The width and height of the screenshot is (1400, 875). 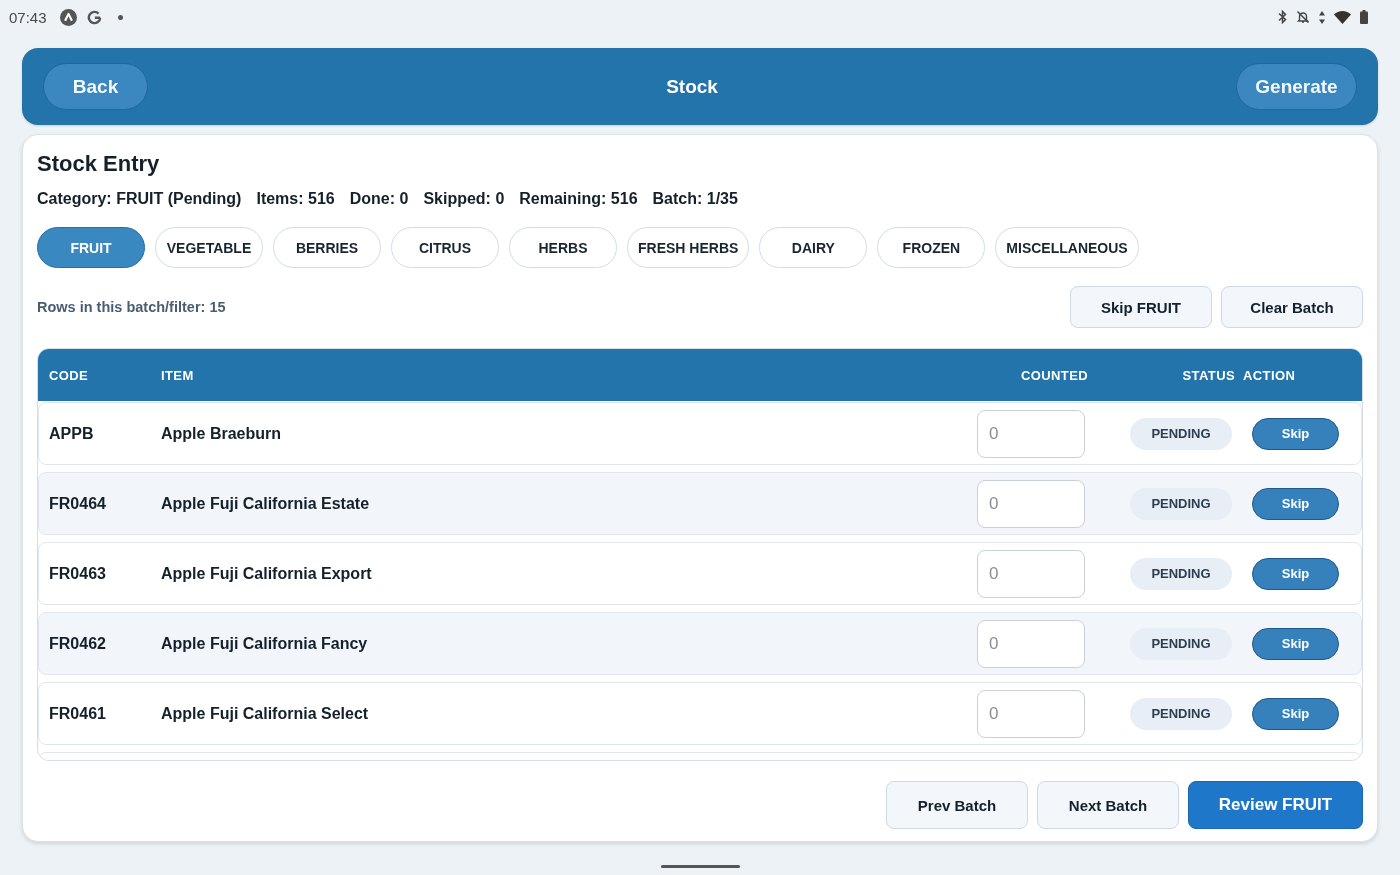 I want to click on category-tab: FRUIT, so click(x=91, y=247).